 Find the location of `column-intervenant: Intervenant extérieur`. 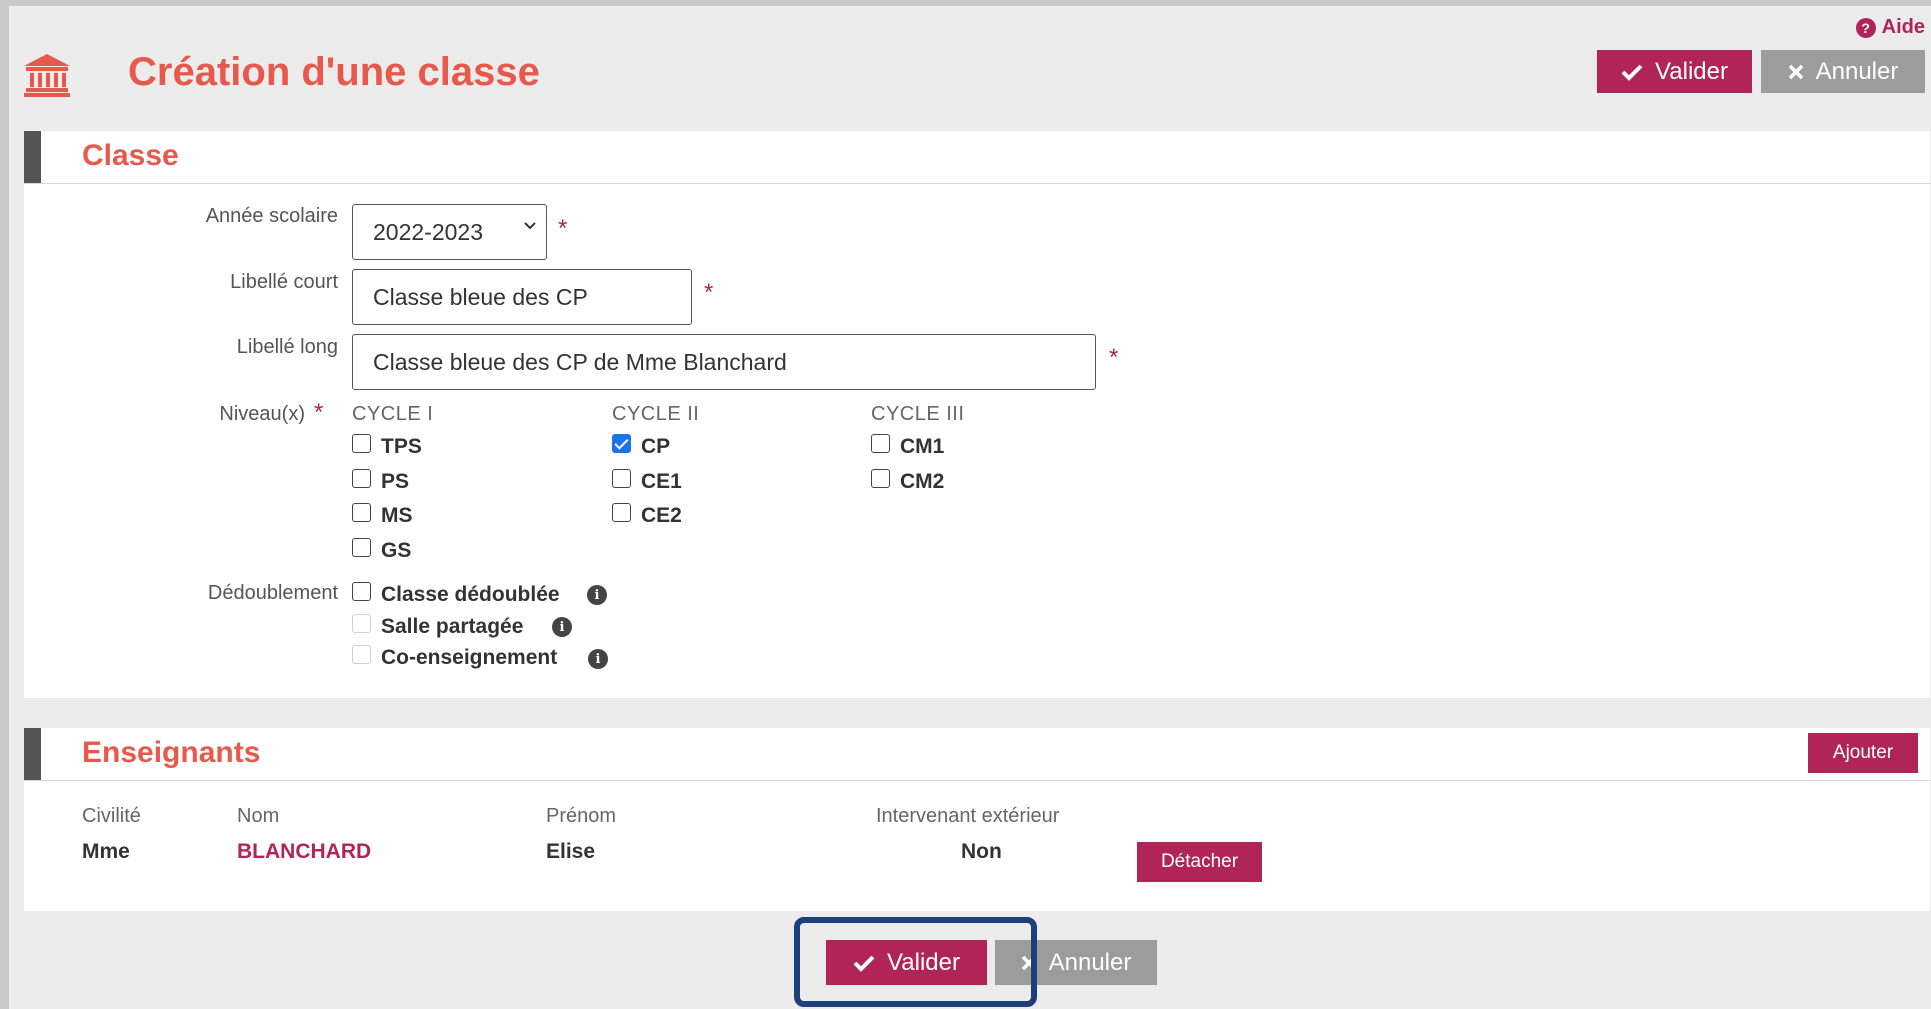

column-intervenant: Intervenant extérieur is located at coordinates (968, 816).